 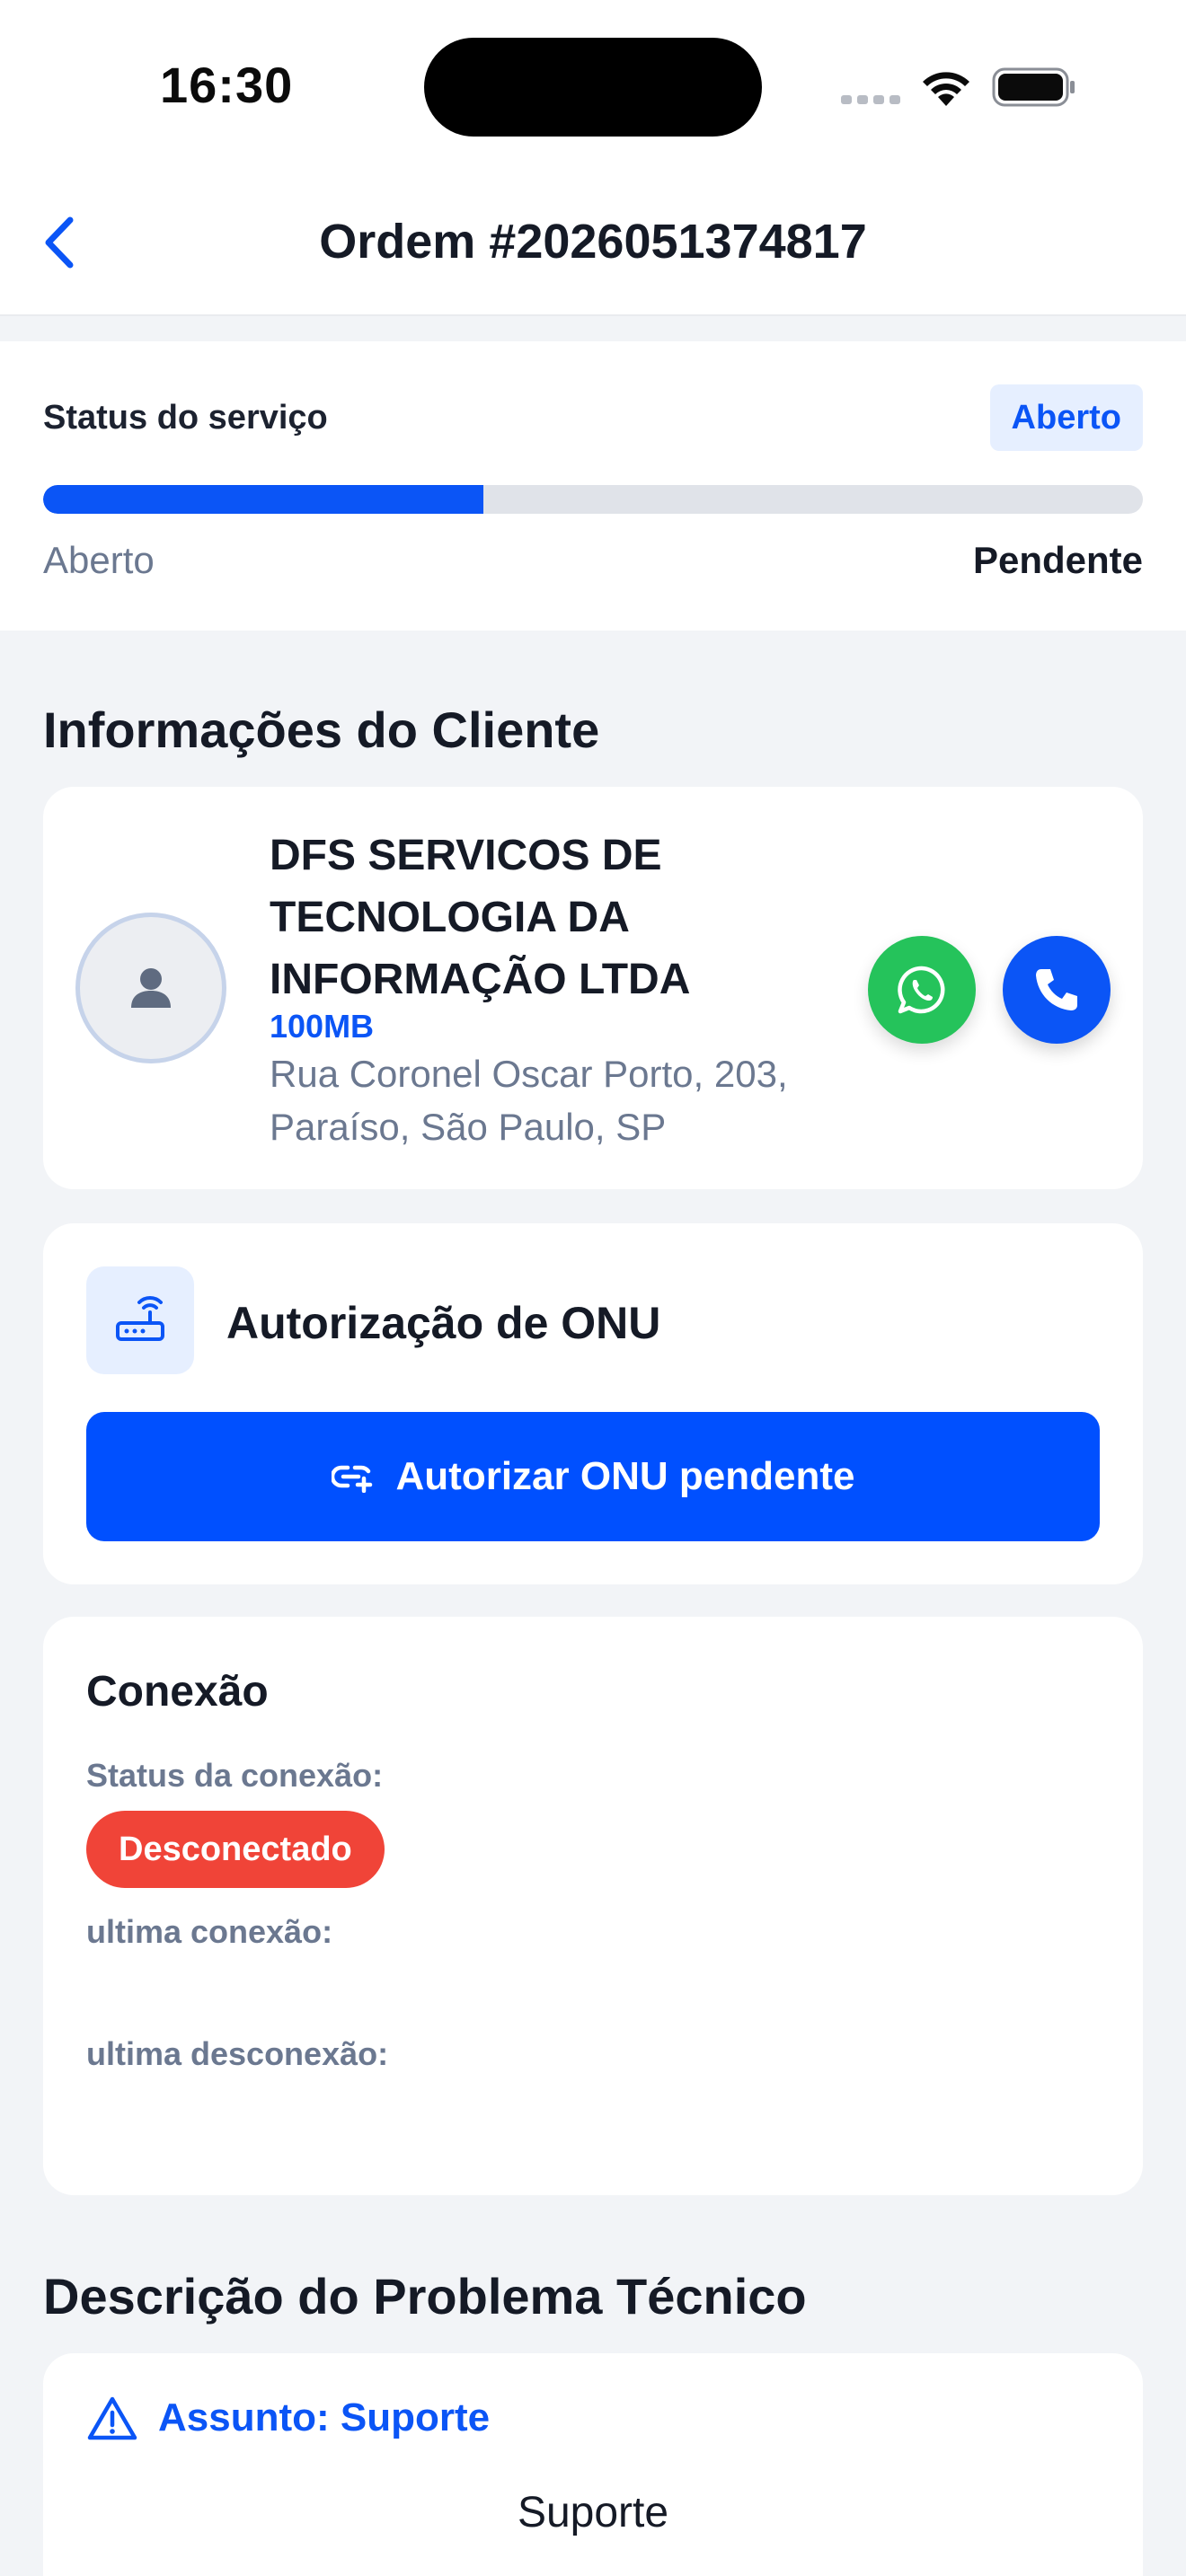 I want to click on subject-text: Suporte, so click(x=593, y=2512).